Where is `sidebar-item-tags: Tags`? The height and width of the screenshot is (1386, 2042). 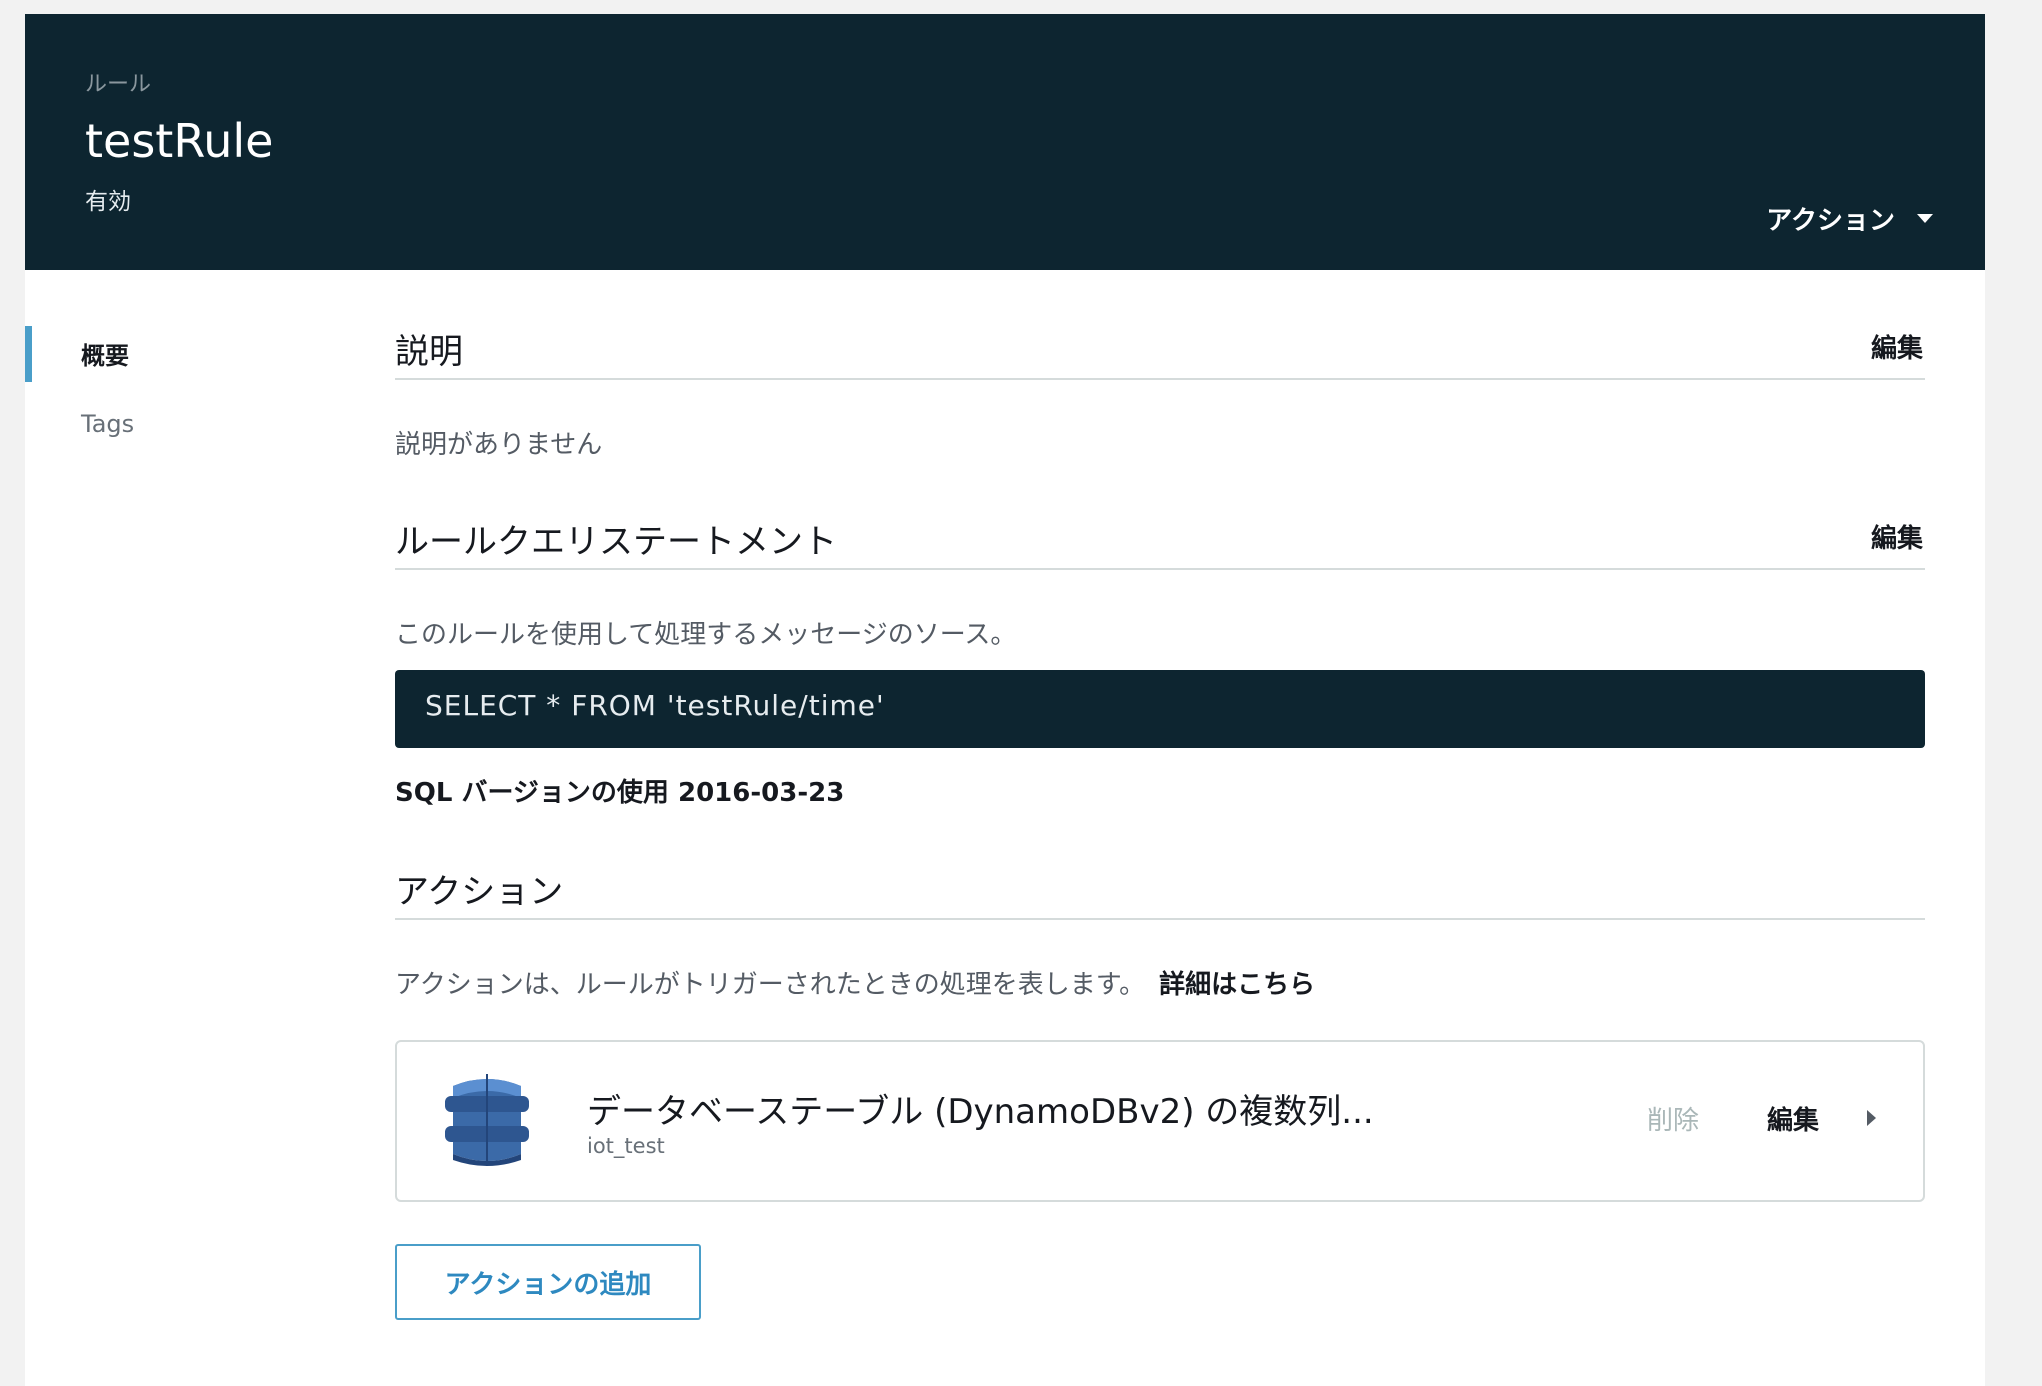
sidebar-item-tags: Tags is located at coordinates (107, 424).